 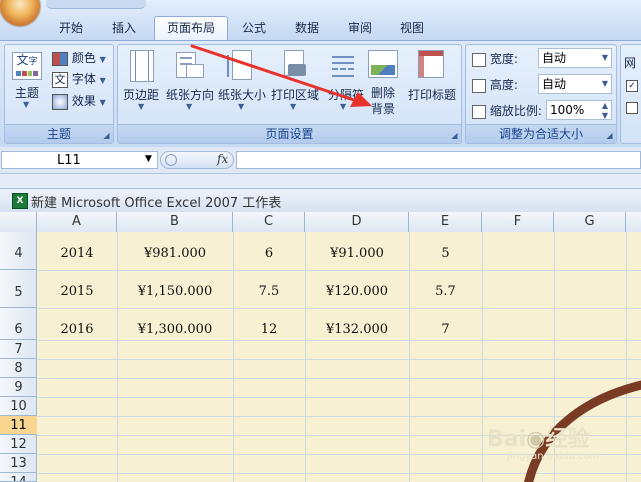 I want to click on print-titles-label: 打印标题, so click(x=431, y=95).